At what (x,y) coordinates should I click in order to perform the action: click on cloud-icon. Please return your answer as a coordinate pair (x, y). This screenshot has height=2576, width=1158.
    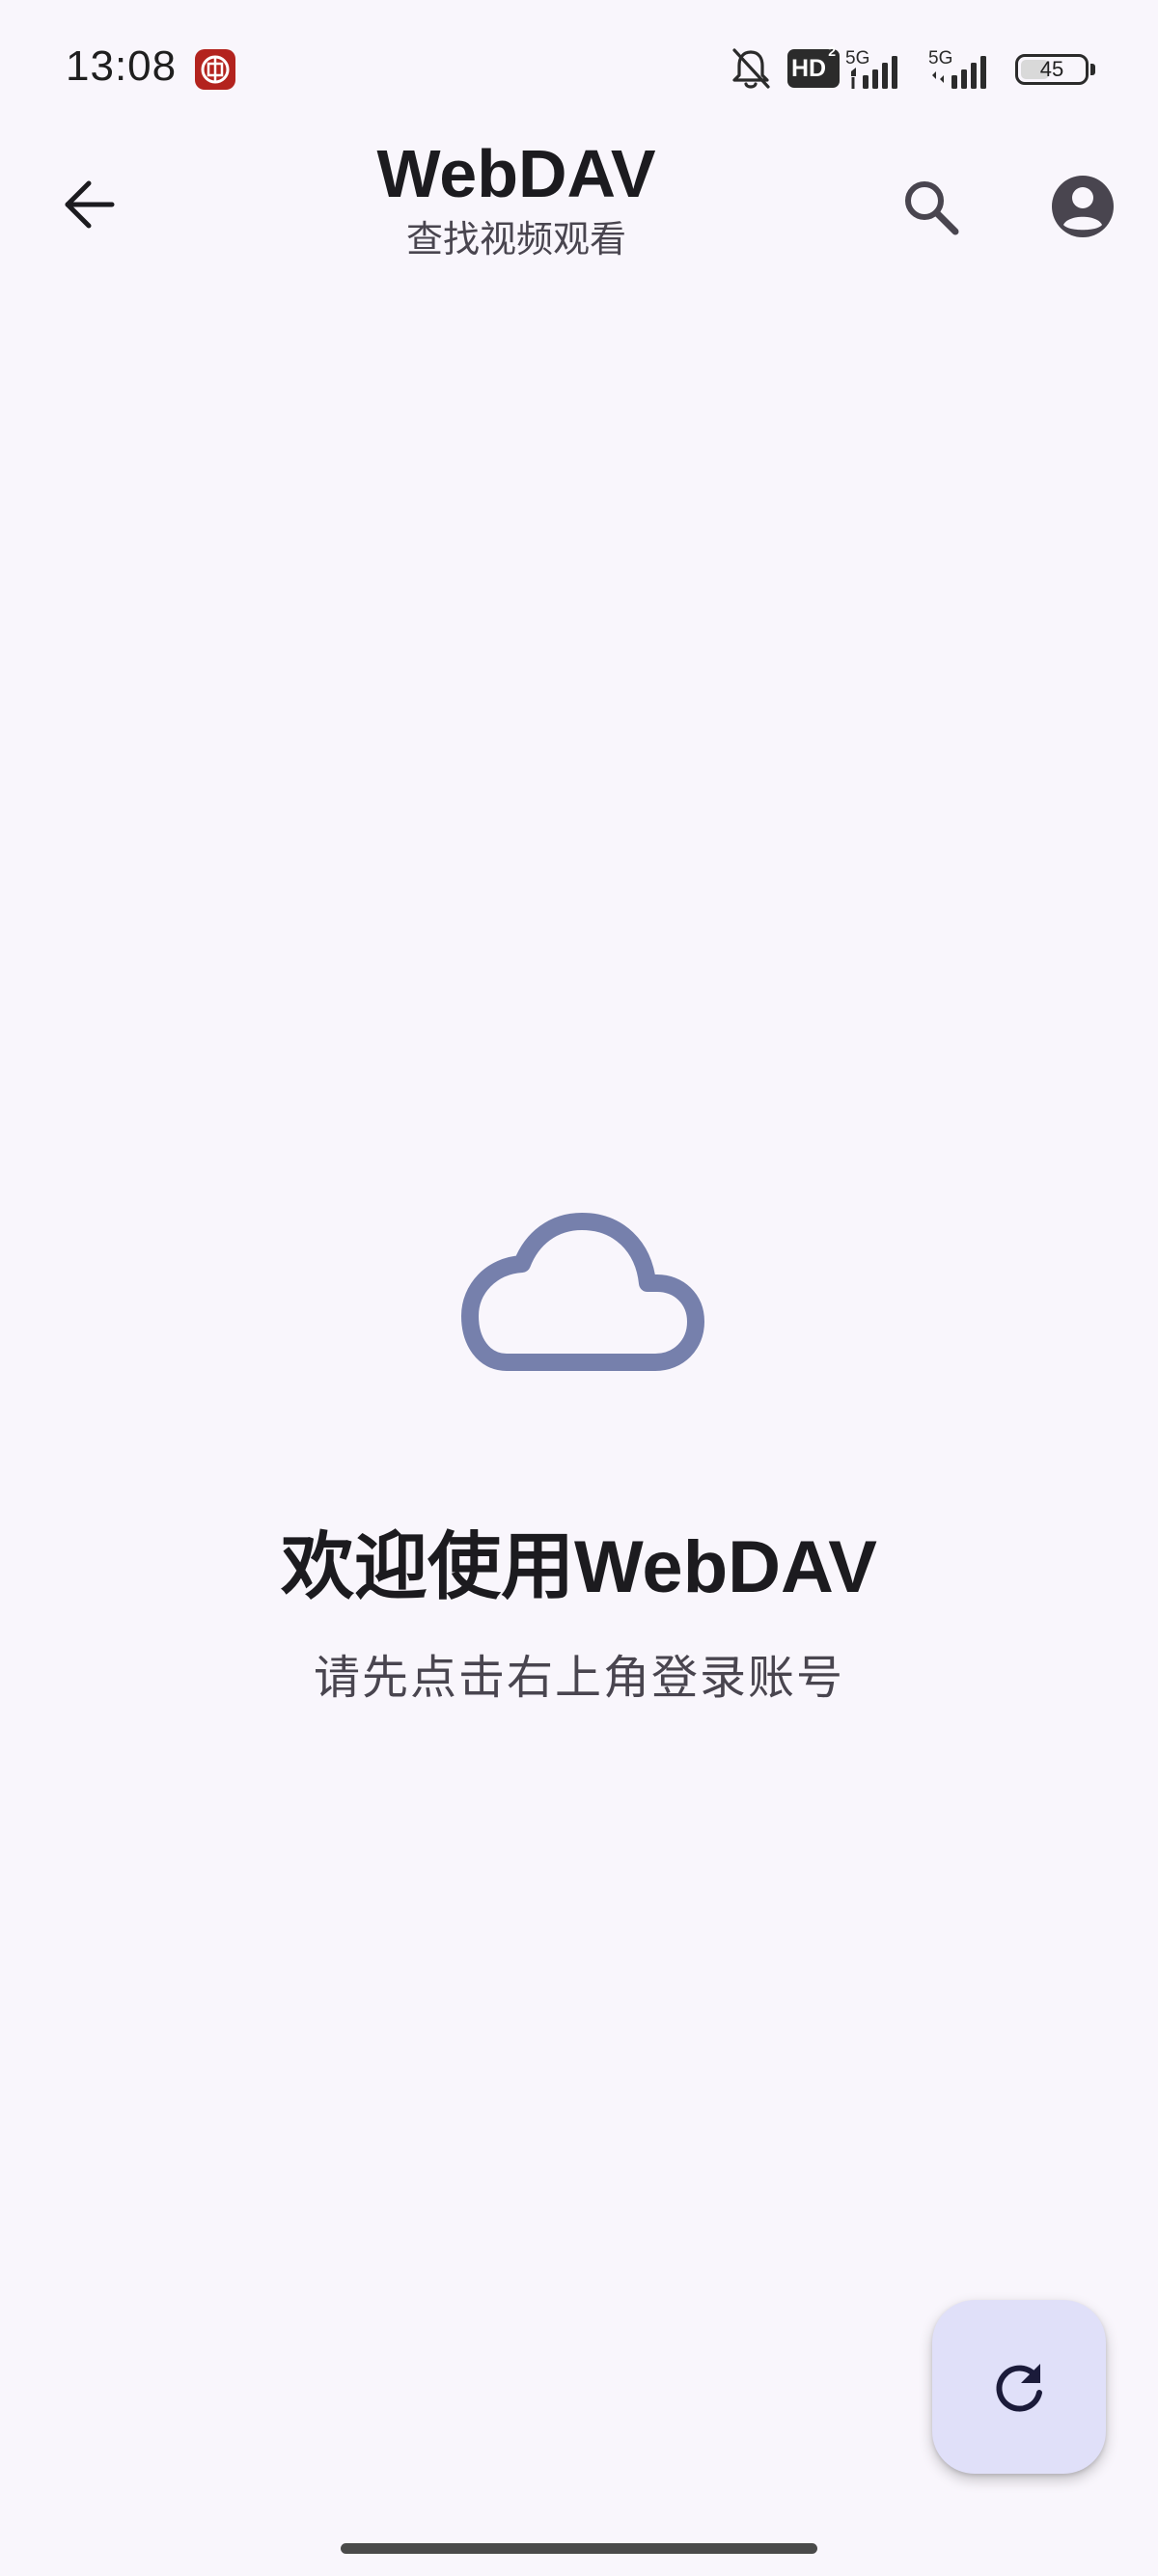
    Looking at the image, I should click on (582, 1292).